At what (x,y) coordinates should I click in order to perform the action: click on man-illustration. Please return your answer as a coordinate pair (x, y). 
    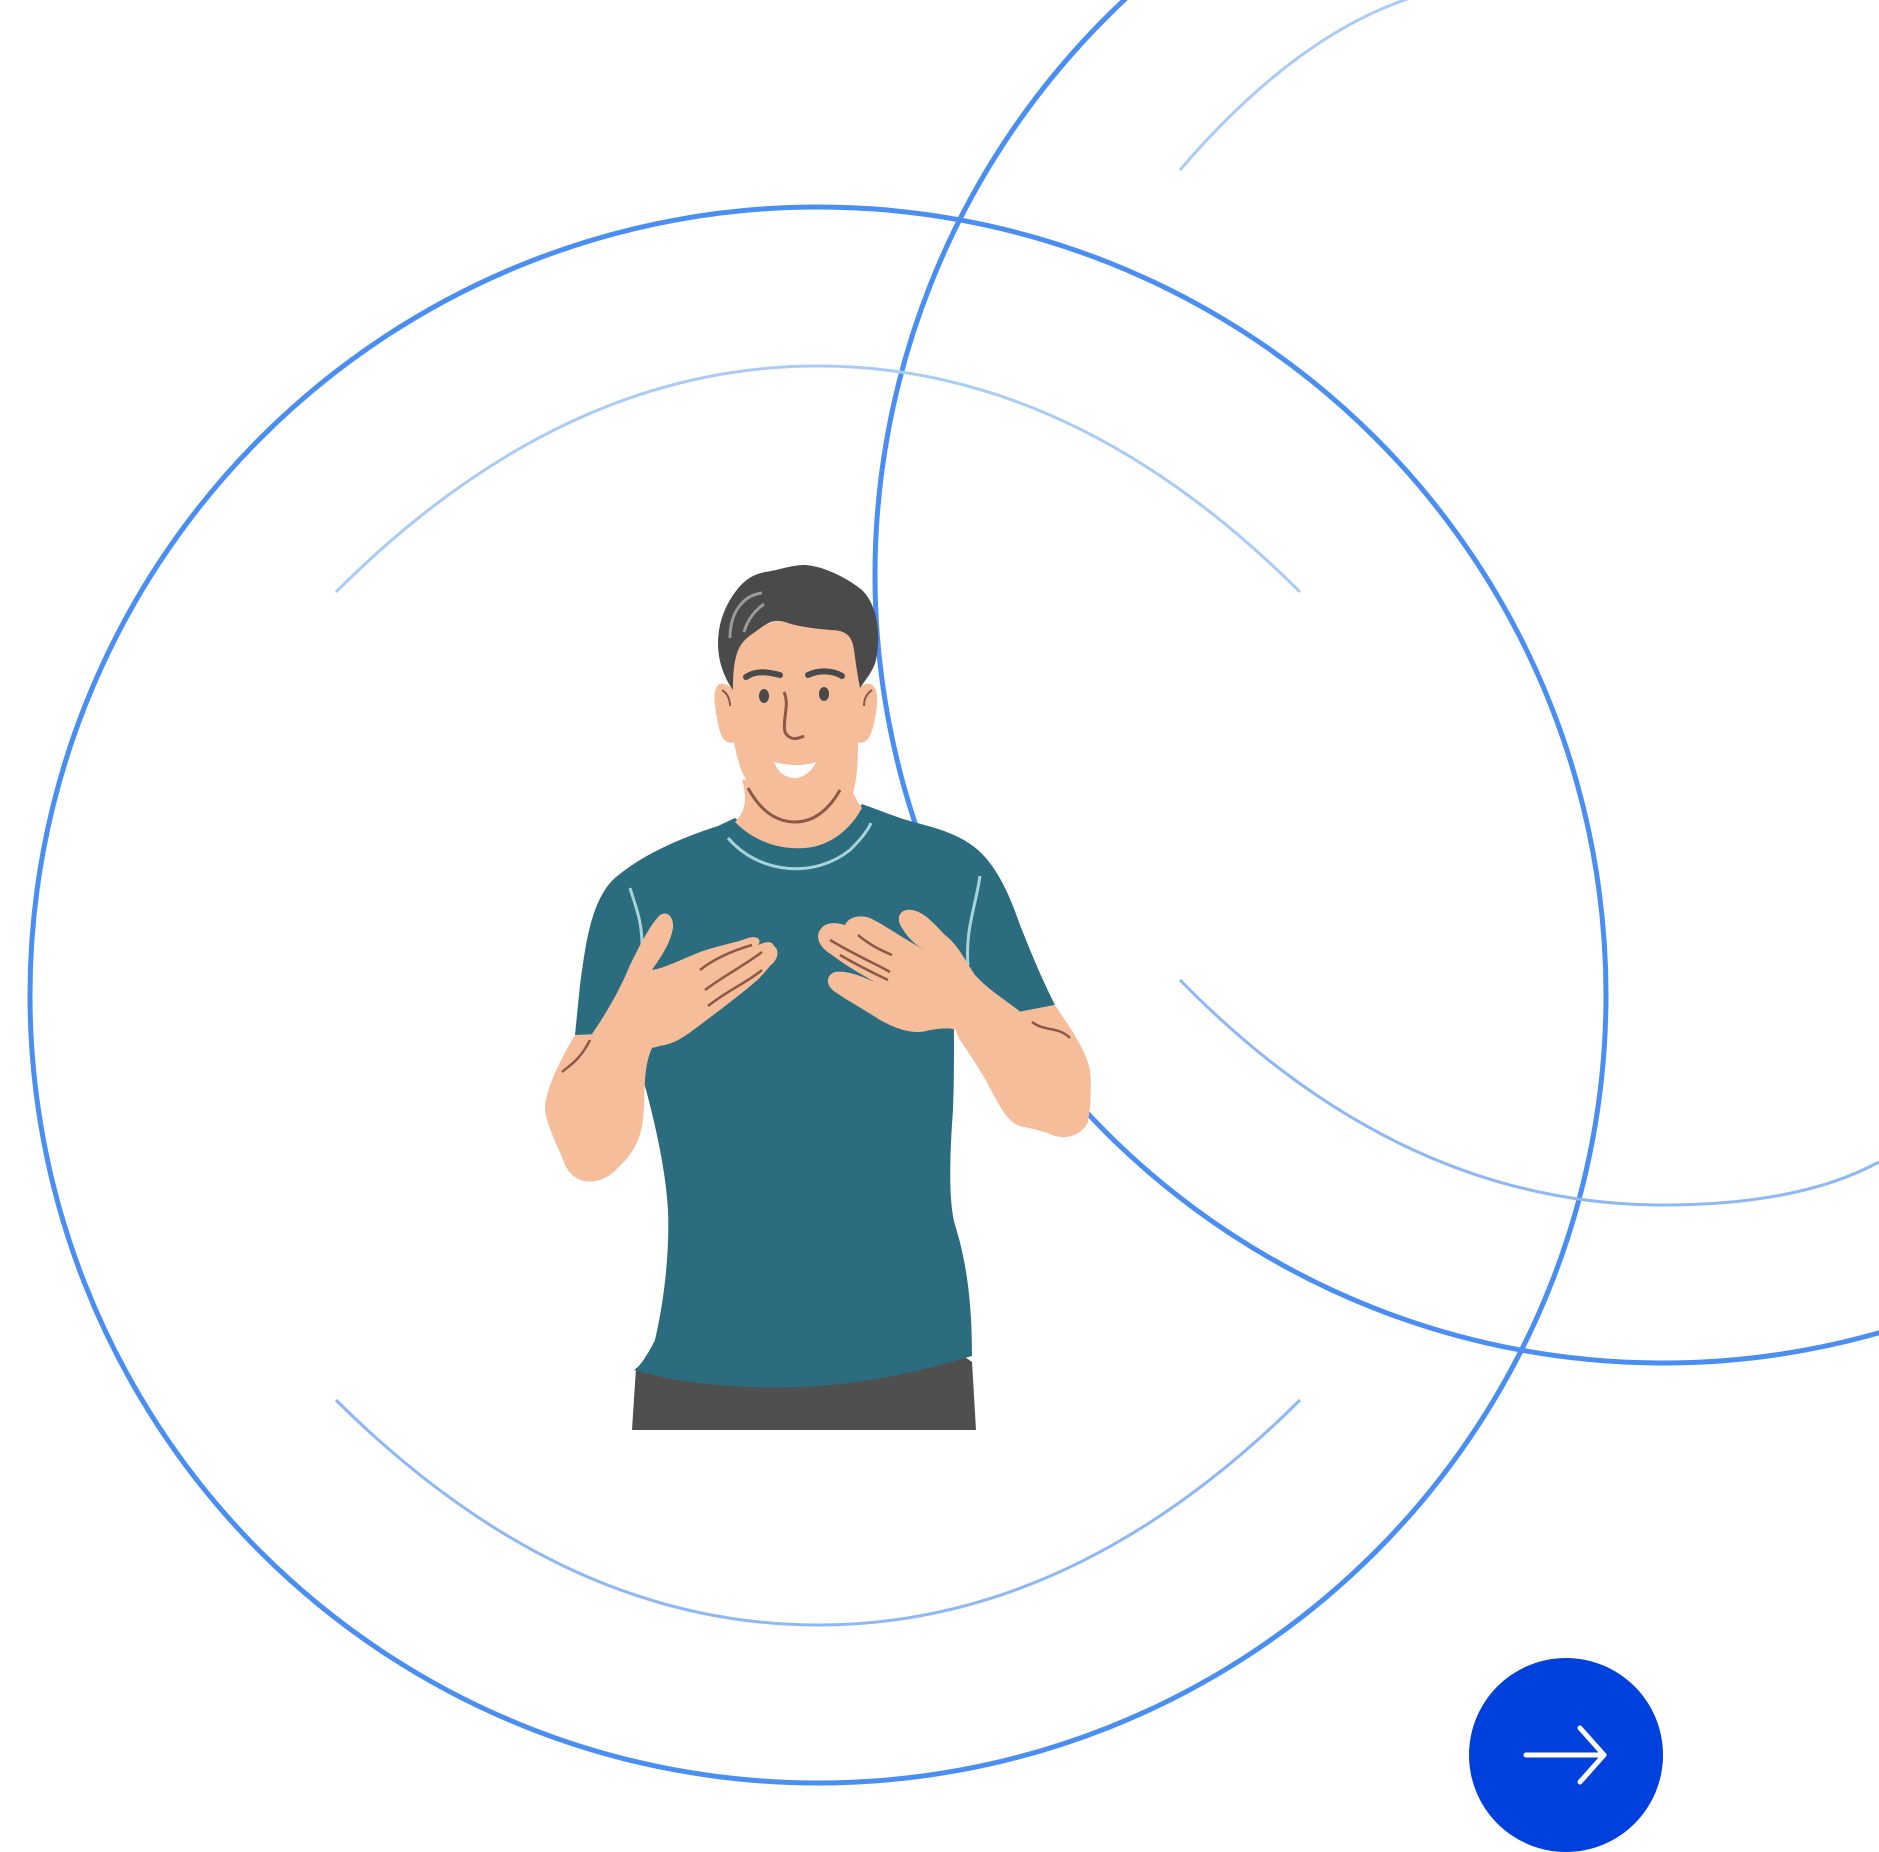
    Looking at the image, I should click on (818, 997).